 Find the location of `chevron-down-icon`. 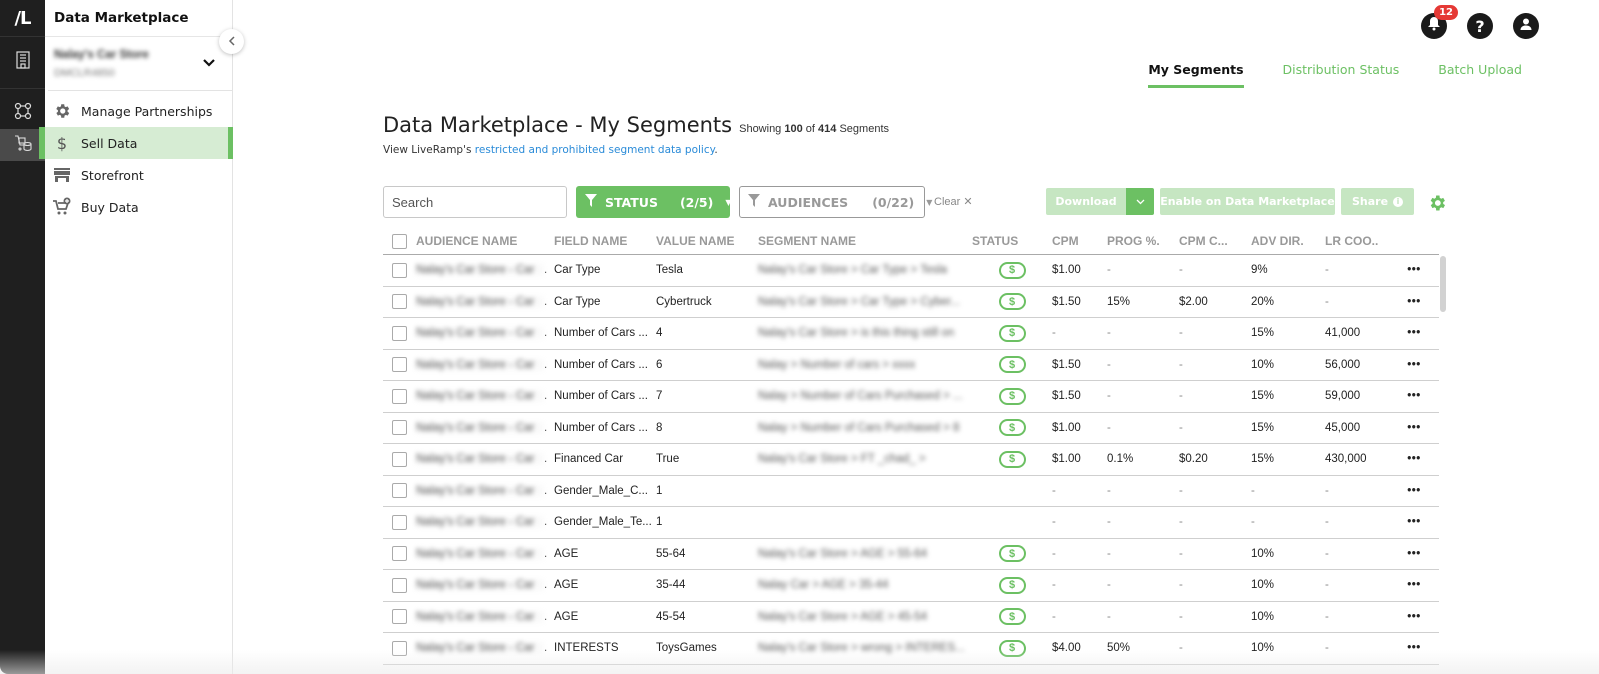

chevron-down-icon is located at coordinates (209, 64).